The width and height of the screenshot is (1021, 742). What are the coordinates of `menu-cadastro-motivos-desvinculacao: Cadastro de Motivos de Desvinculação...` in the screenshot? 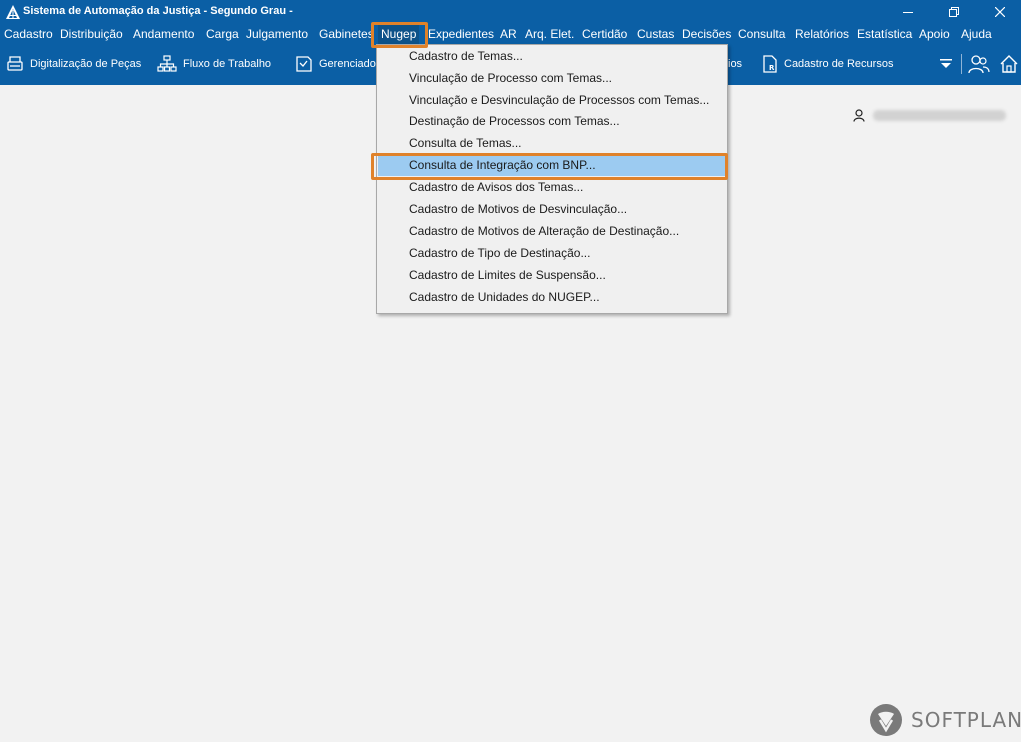 It's located at (552, 209).